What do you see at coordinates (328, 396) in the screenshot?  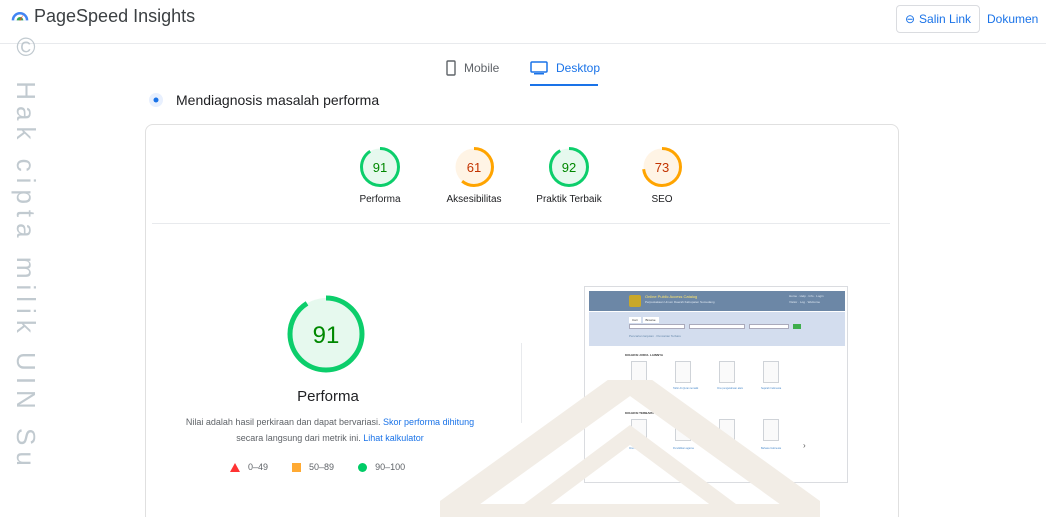 I see `main-score-label: Performa` at bounding box center [328, 396].